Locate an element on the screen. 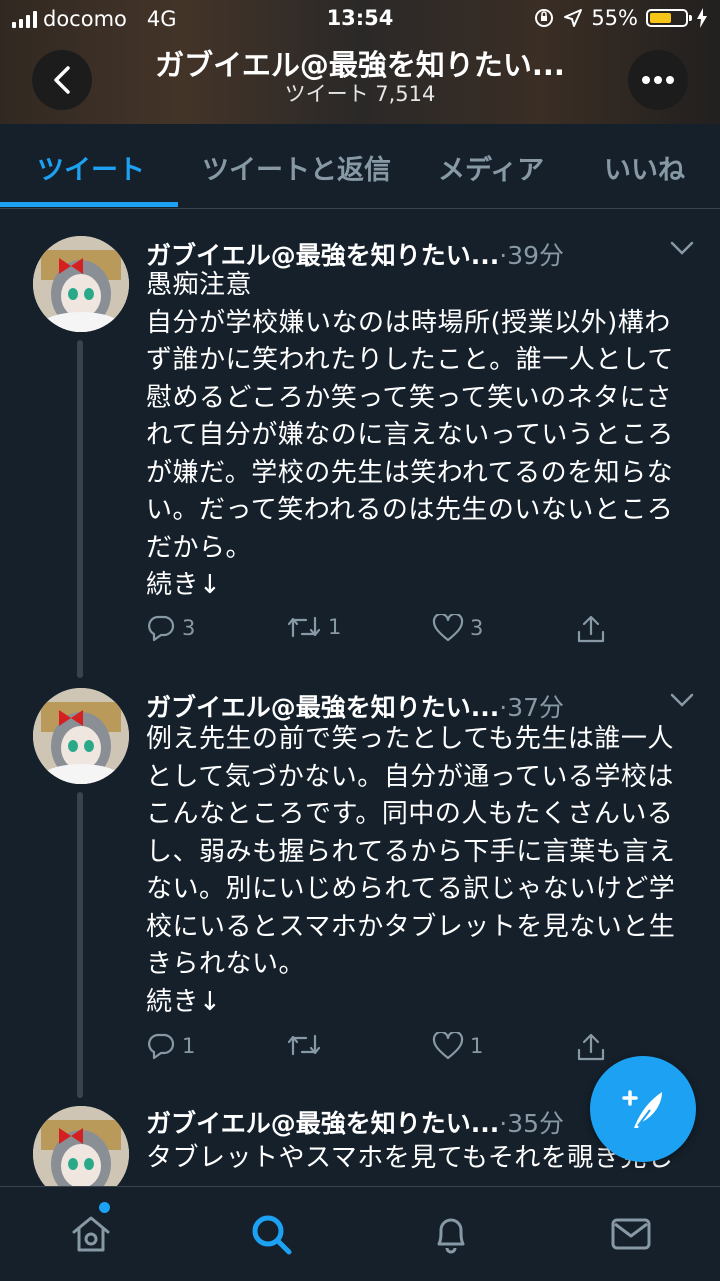 The height and width of the screenshot is (1281, 720). tweet-time: ·39分 is located at coordinates (532, 255).